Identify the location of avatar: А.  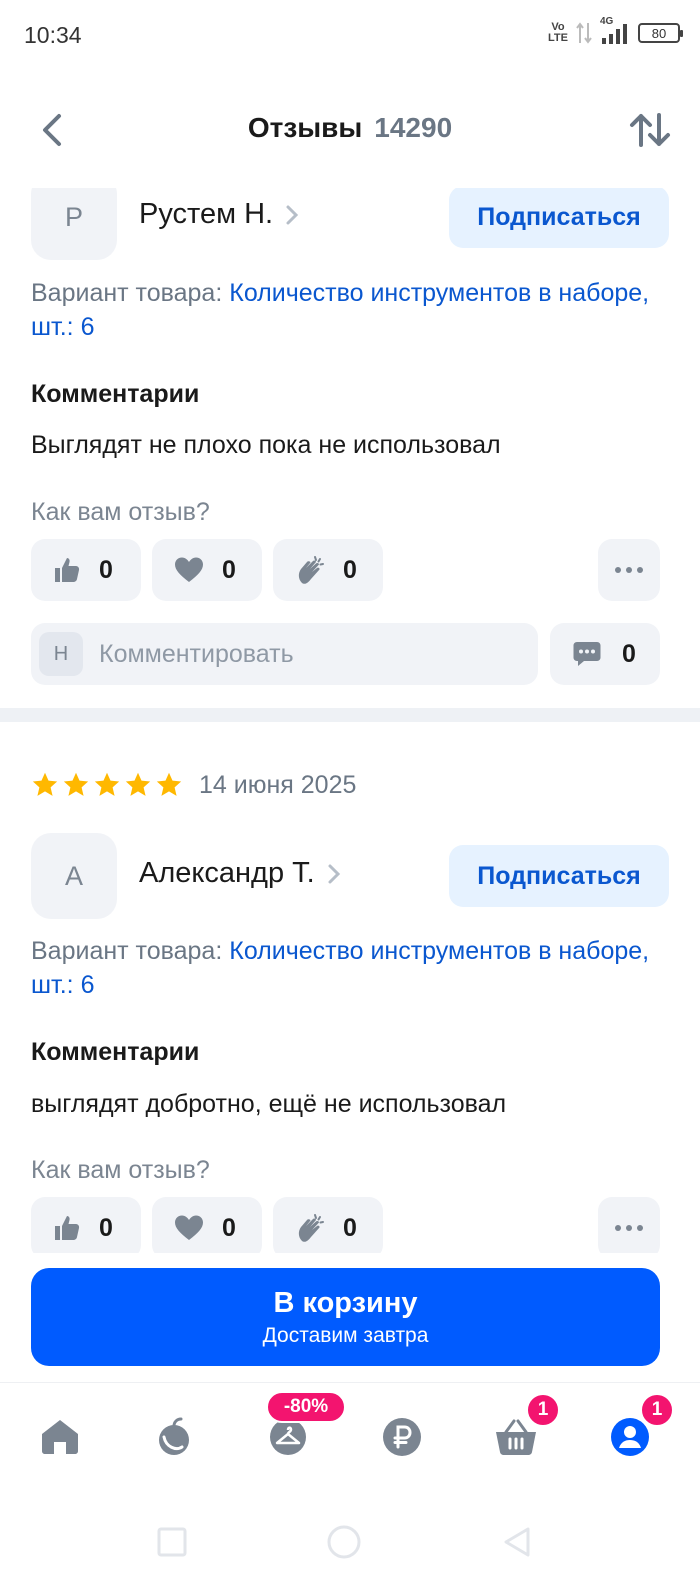
(74, 876).